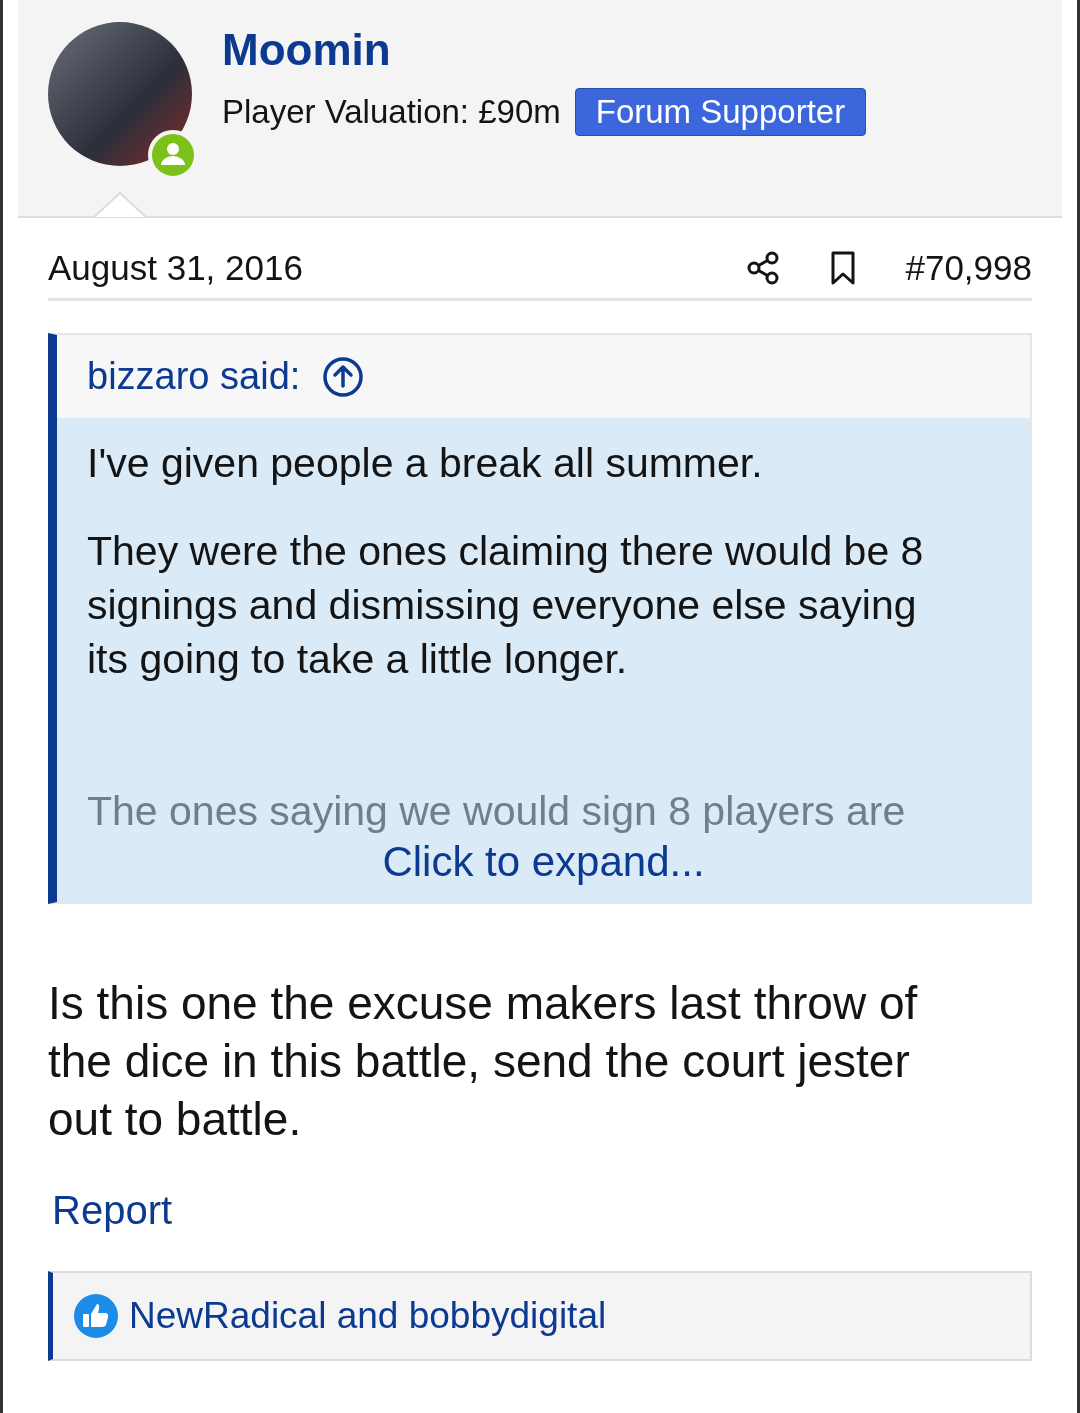  I want to click on username-link: Moomin, so click(544, 50).